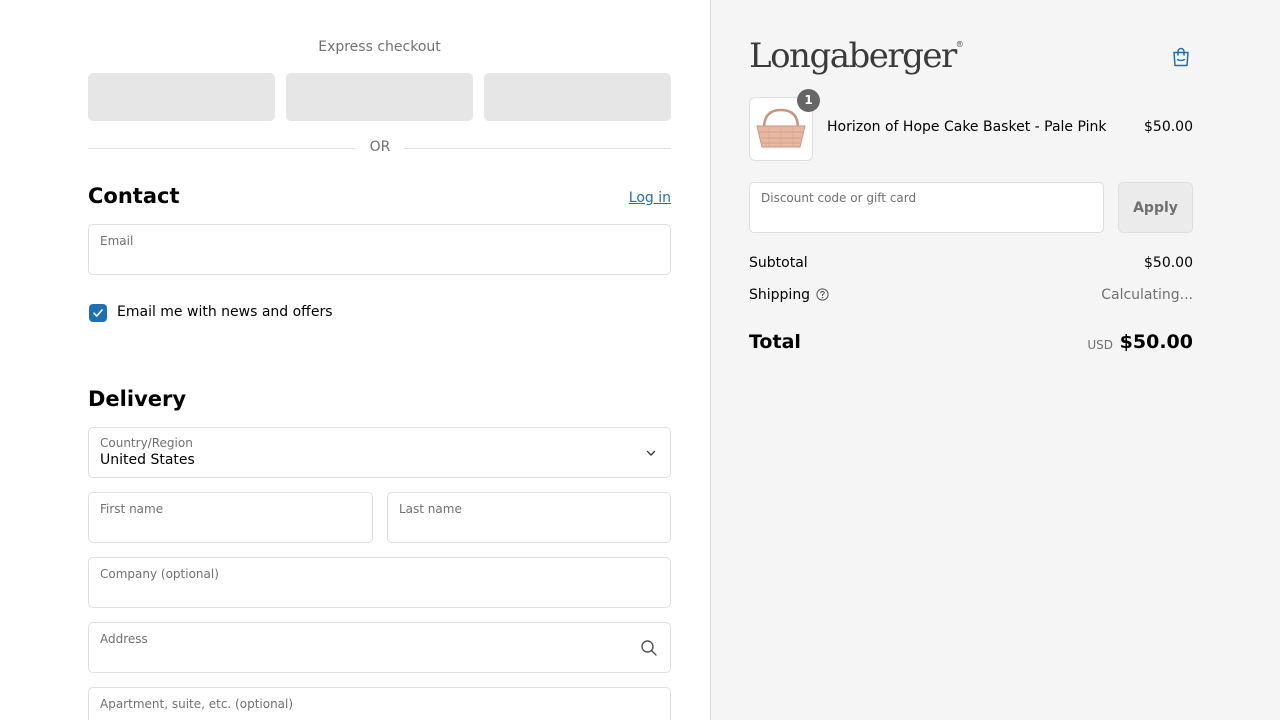  I want to click on checkmark-icon, so click(98, 313).